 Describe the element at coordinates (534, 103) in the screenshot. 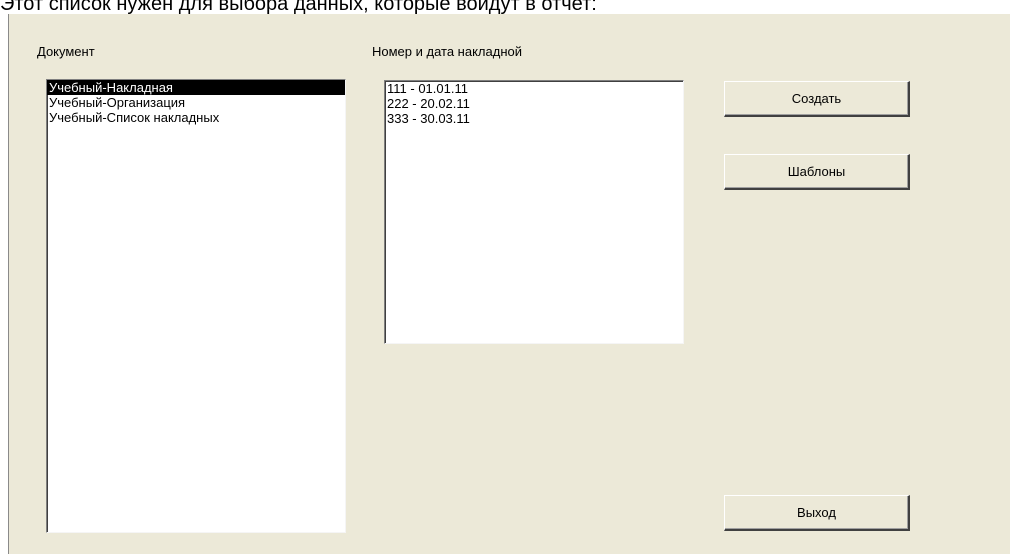

I see `invoice-list-item: 222 - 20.02.11` at that location.